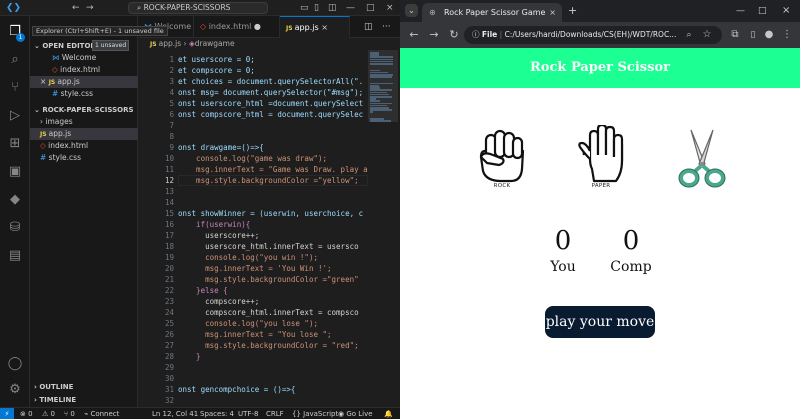  What do you see at coordinates (84, 158) in the screenshot?
I see `file-tree-item: # style.css` at bounding box center [84, 158].